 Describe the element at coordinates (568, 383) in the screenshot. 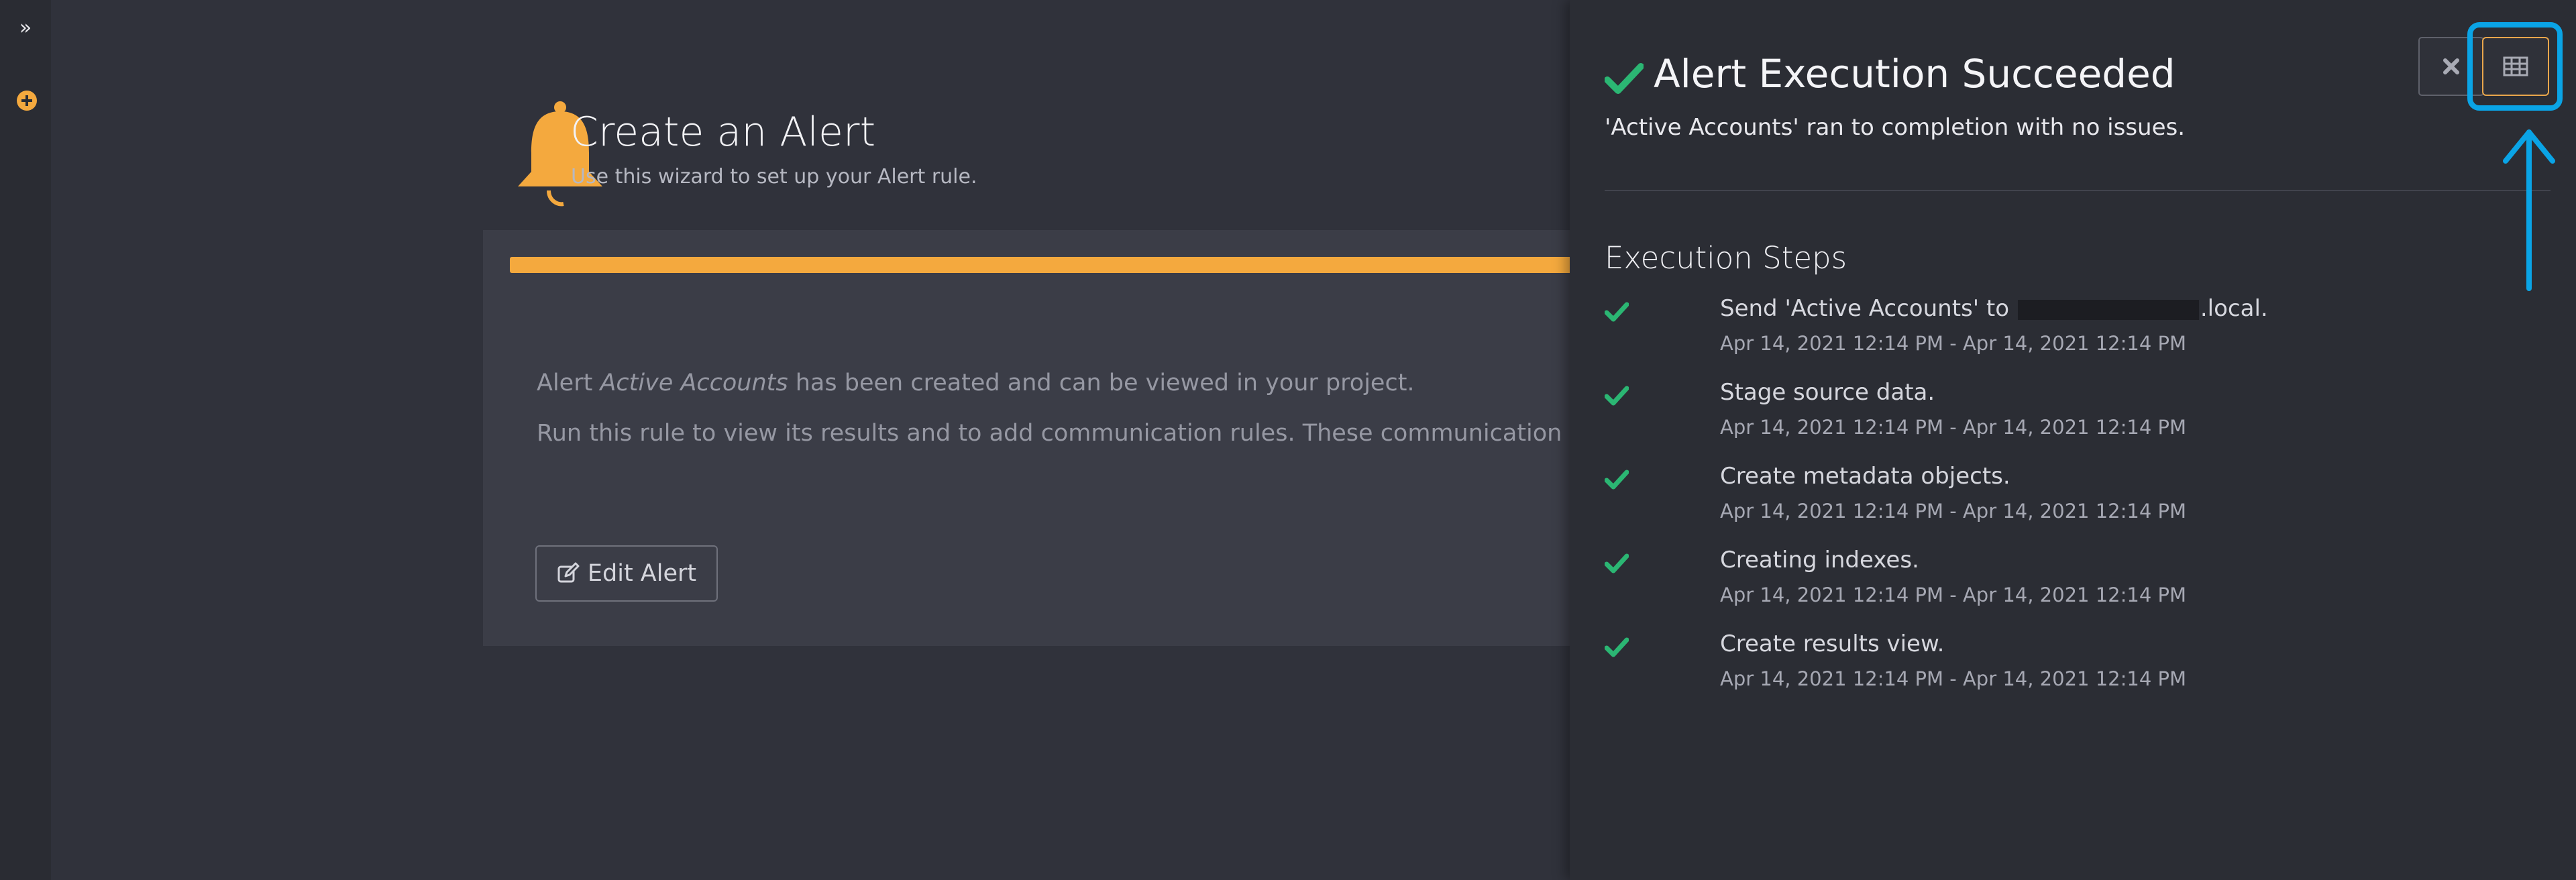

I see `created-message-prefix: Alert` at that location.